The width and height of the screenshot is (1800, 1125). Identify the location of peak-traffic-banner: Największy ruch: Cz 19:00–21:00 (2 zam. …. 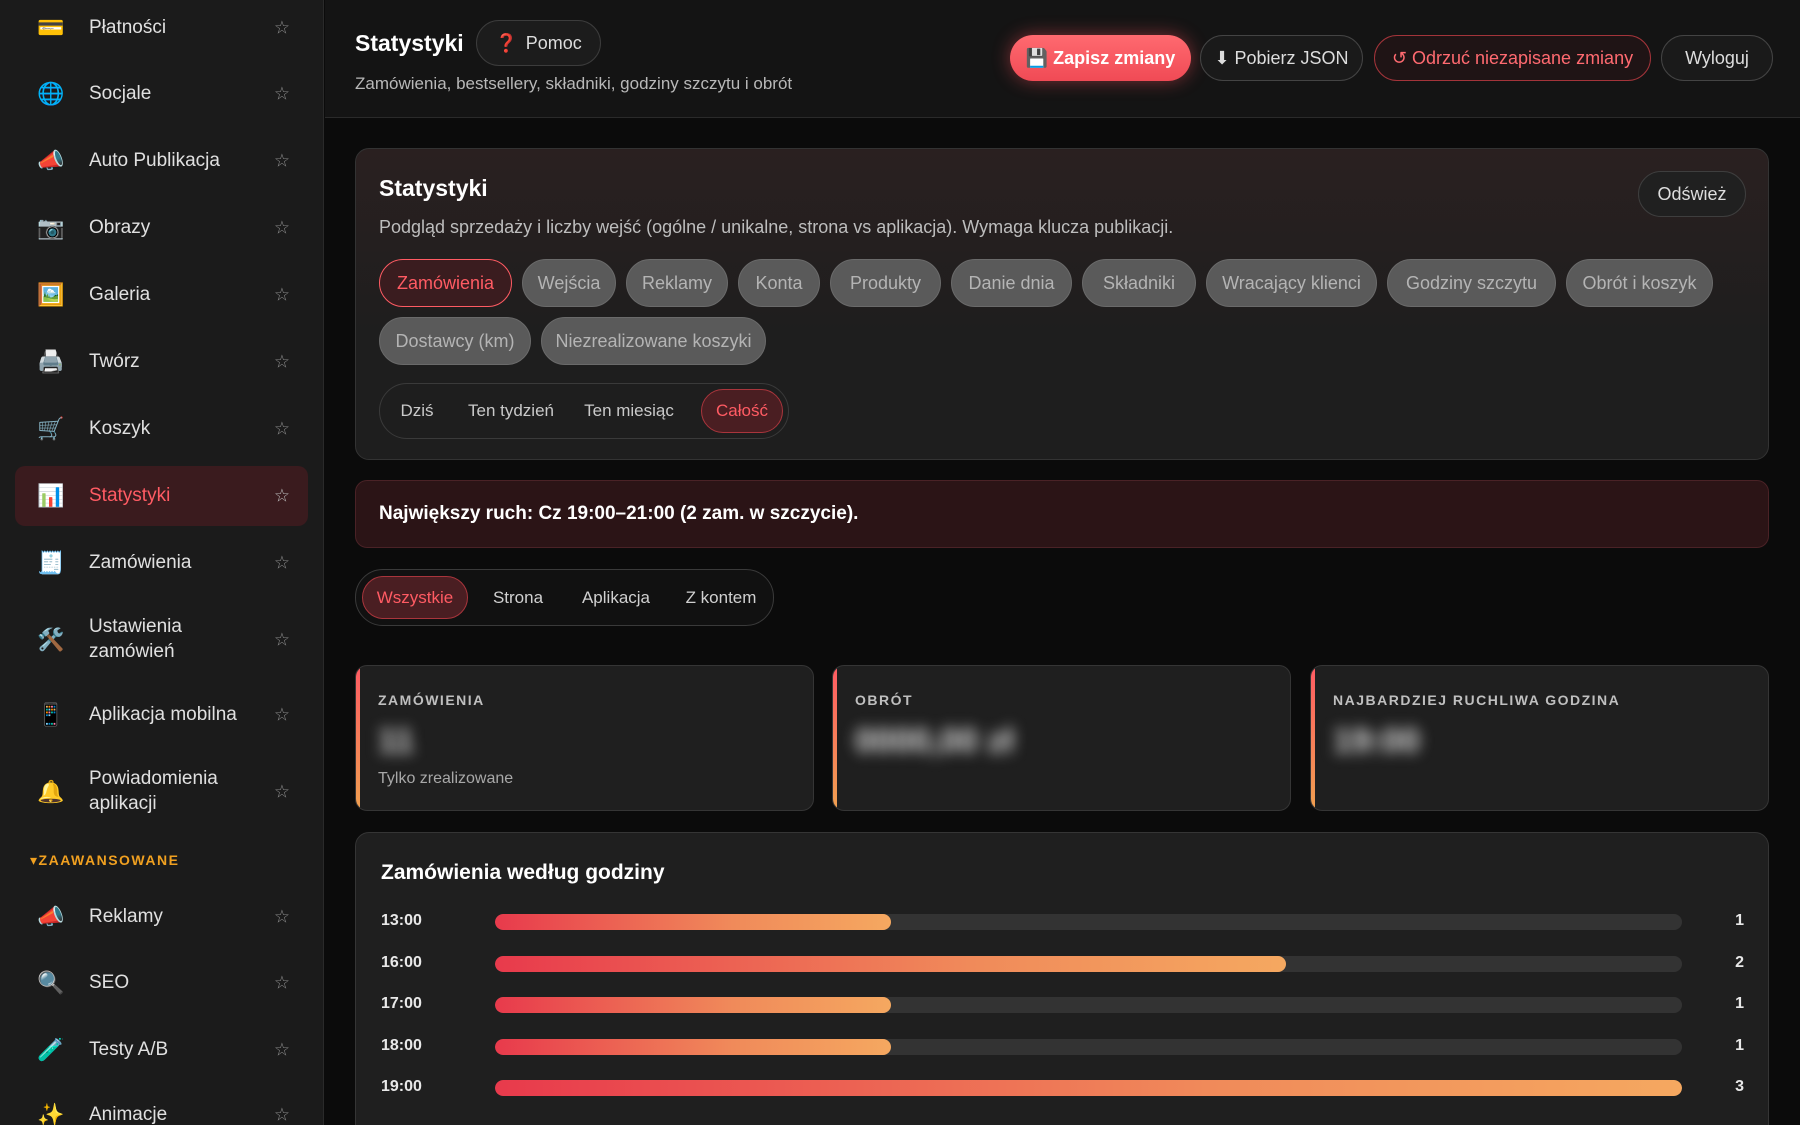
(1062, 514).